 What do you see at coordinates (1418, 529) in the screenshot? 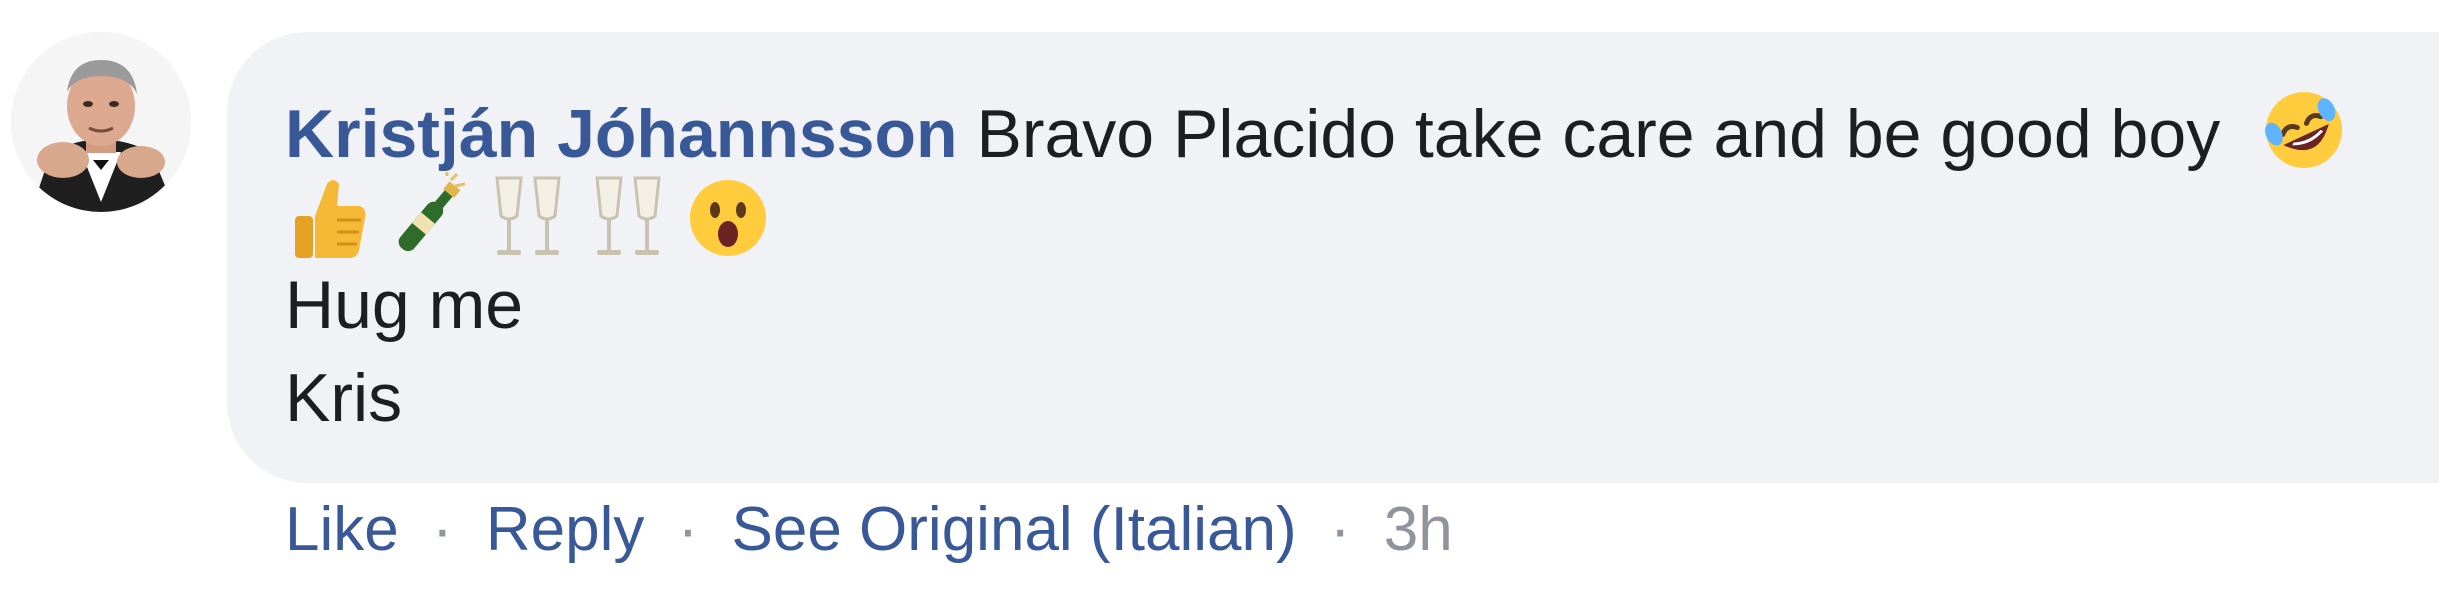
I see `timestamp: 3h` at bounding box center [1418, 529].